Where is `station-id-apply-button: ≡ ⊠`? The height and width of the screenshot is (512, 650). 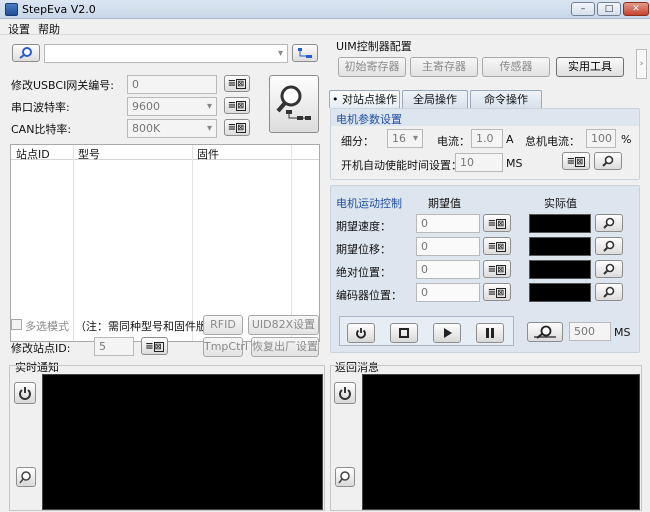
station-id-apply-button: ≡ ⊠ is located at coordinates (154, 346).